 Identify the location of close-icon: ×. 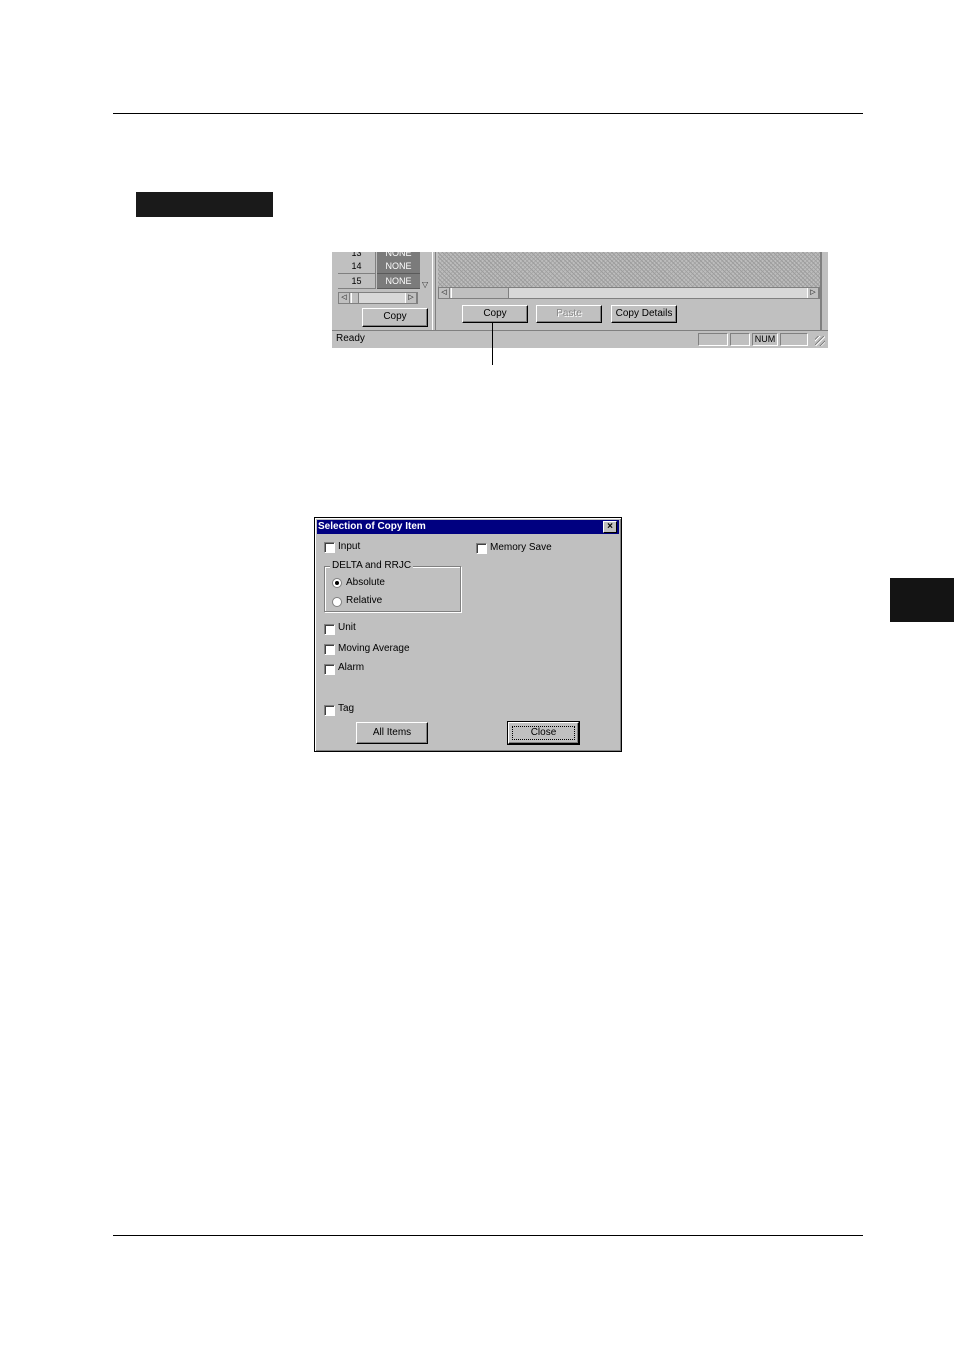
(610, 527).